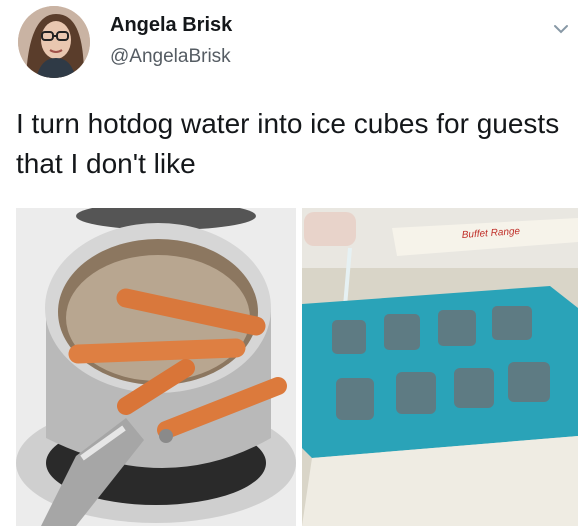  I want to click on avatar-image, so click(54, 42).